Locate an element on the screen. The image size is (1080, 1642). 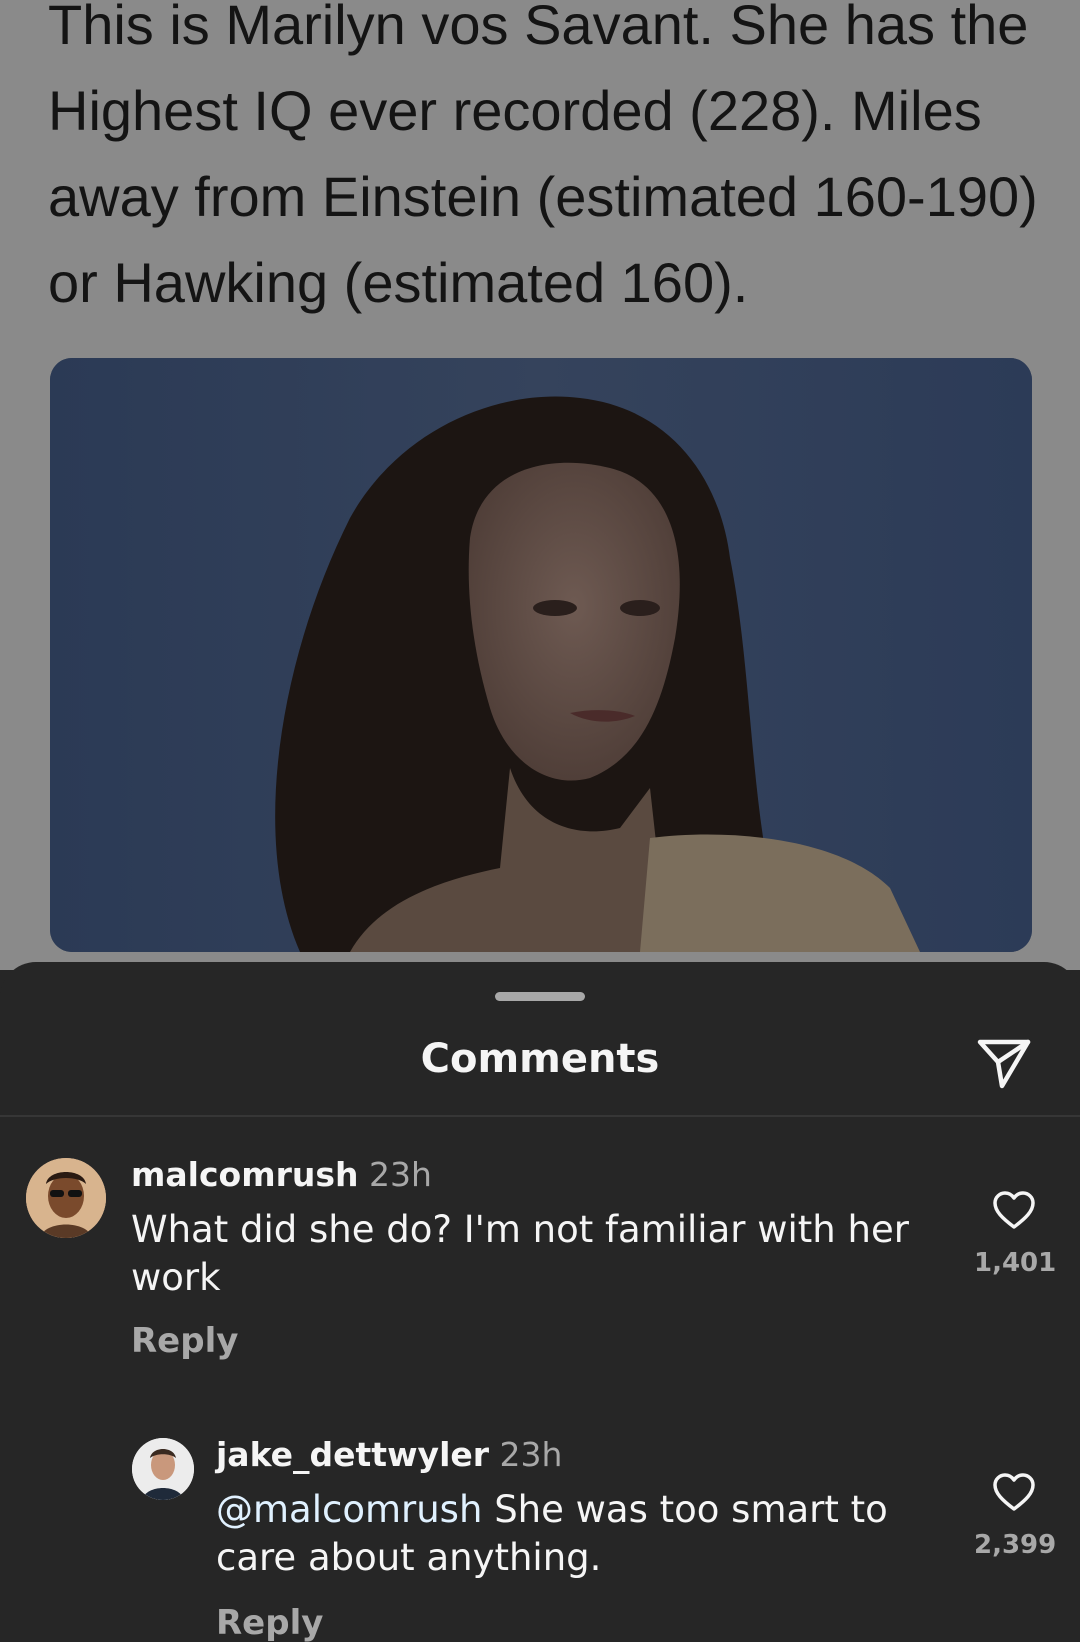
paper-plane-icon is located at coordinates (1004, 1064).